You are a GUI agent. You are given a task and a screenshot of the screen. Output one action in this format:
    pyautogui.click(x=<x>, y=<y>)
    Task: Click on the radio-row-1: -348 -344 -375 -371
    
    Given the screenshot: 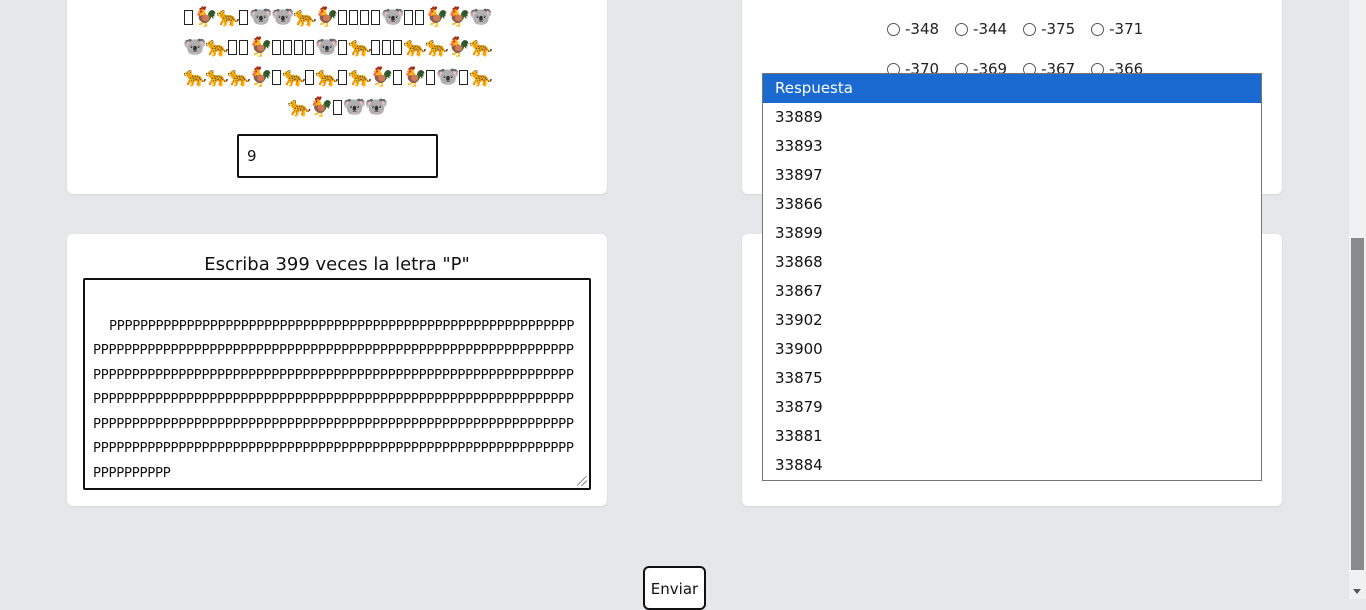 What is the action you would take?
    pyautogui.click(x=1077, y=29)
    